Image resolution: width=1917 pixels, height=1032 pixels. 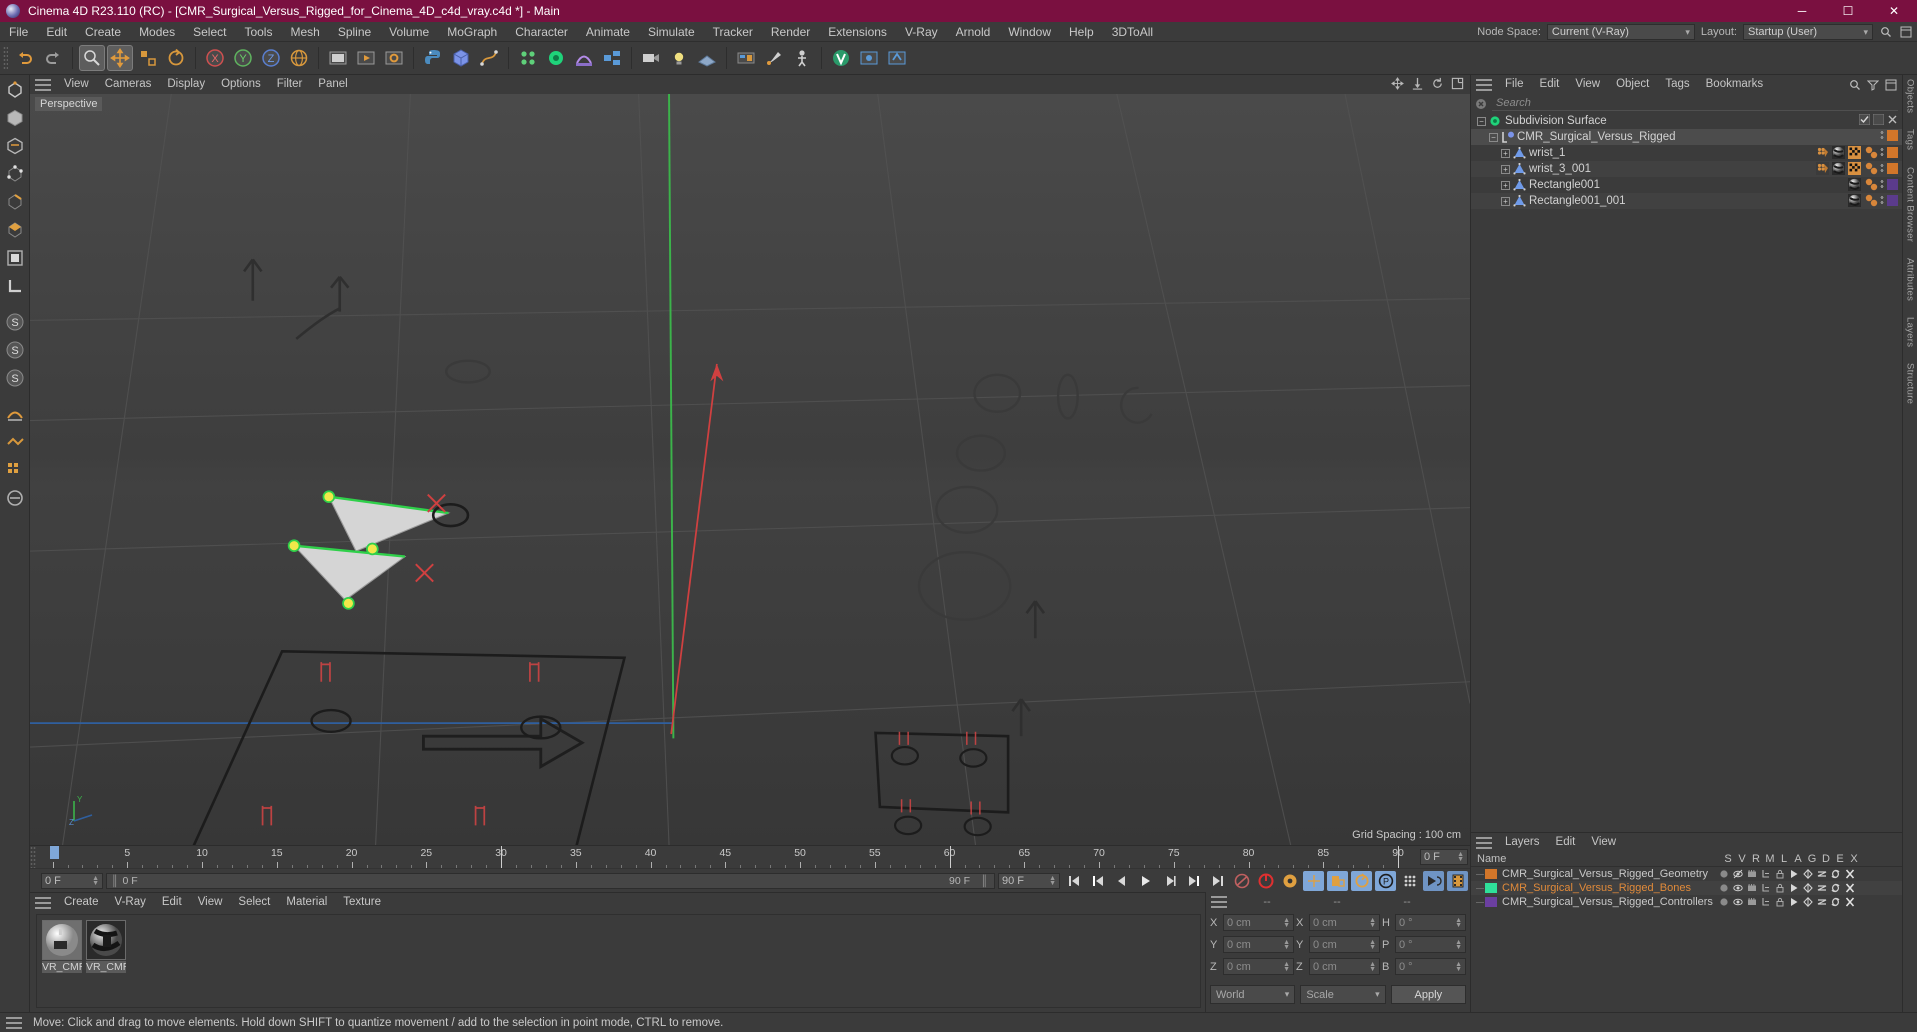 I want to click on coord-space-dropdown: World ▾, so click(x=1253, y=994).